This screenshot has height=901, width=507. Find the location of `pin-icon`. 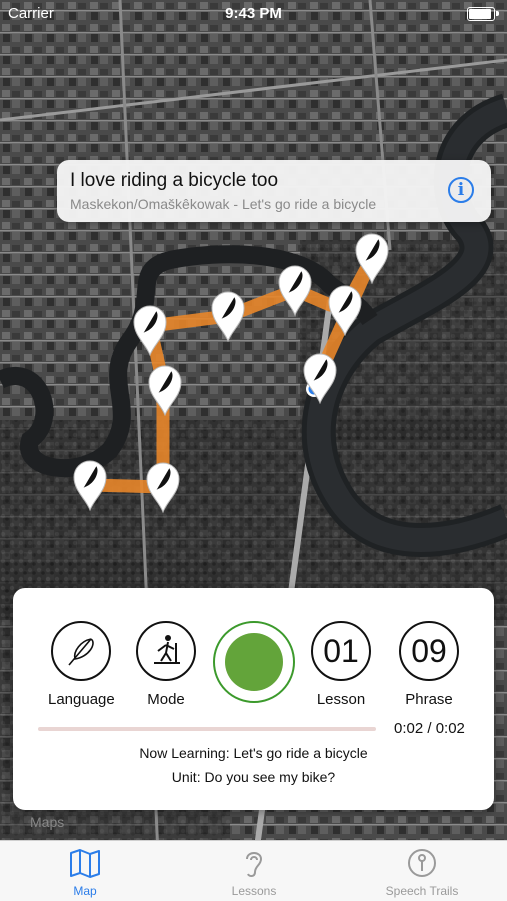

pin-icon is located at coordinates (422, 863).